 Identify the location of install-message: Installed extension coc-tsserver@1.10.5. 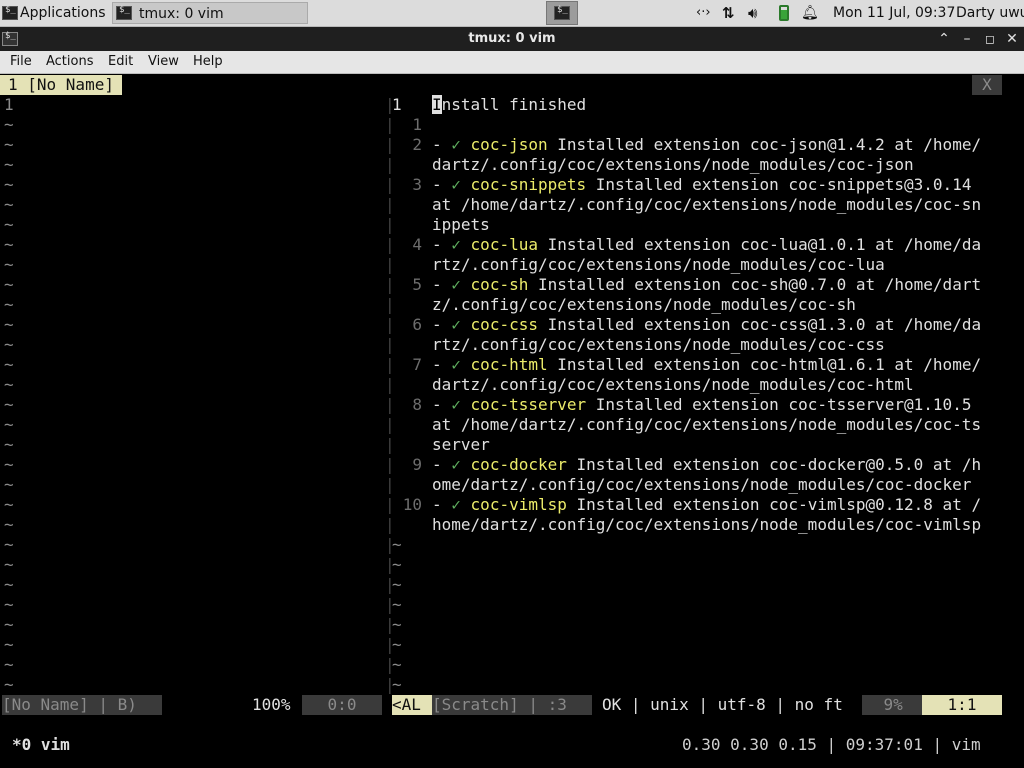
(779, 404).